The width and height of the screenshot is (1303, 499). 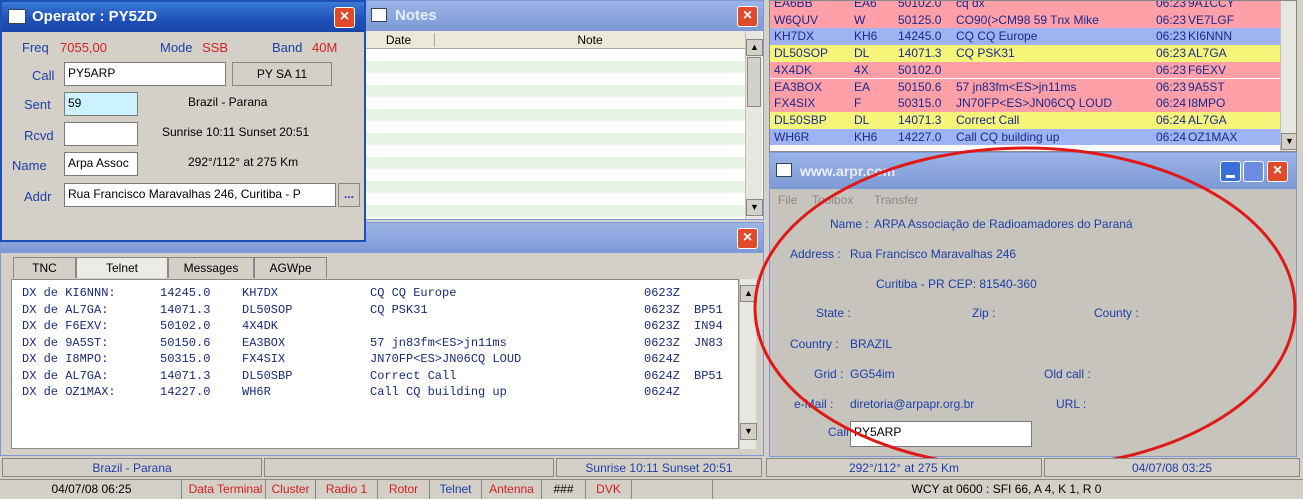 What do you see at coordinates (1207, 119) in the screenshot?
I see `spot-spotter: AL7GA` at bounding box center [1207, 119].